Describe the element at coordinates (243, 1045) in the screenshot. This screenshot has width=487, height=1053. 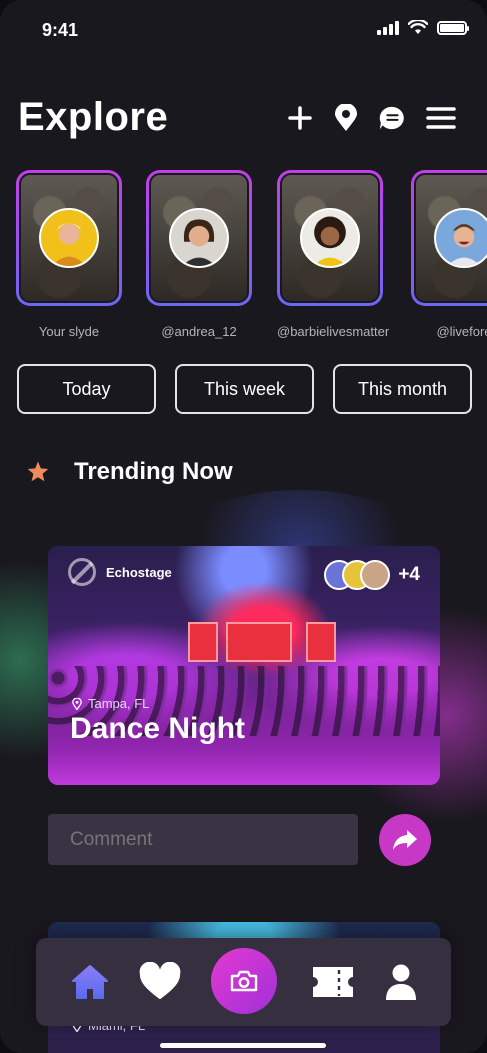
I see `home-indicator` at that location.